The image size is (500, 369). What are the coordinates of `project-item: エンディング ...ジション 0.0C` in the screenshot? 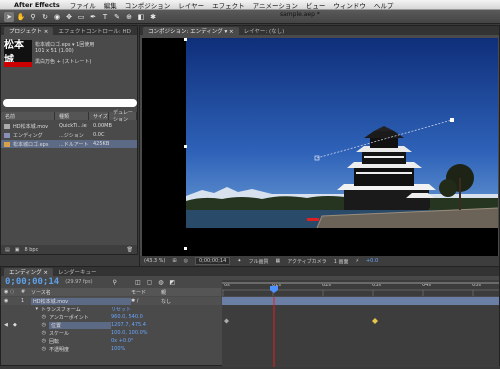 It's located at (69, 135).